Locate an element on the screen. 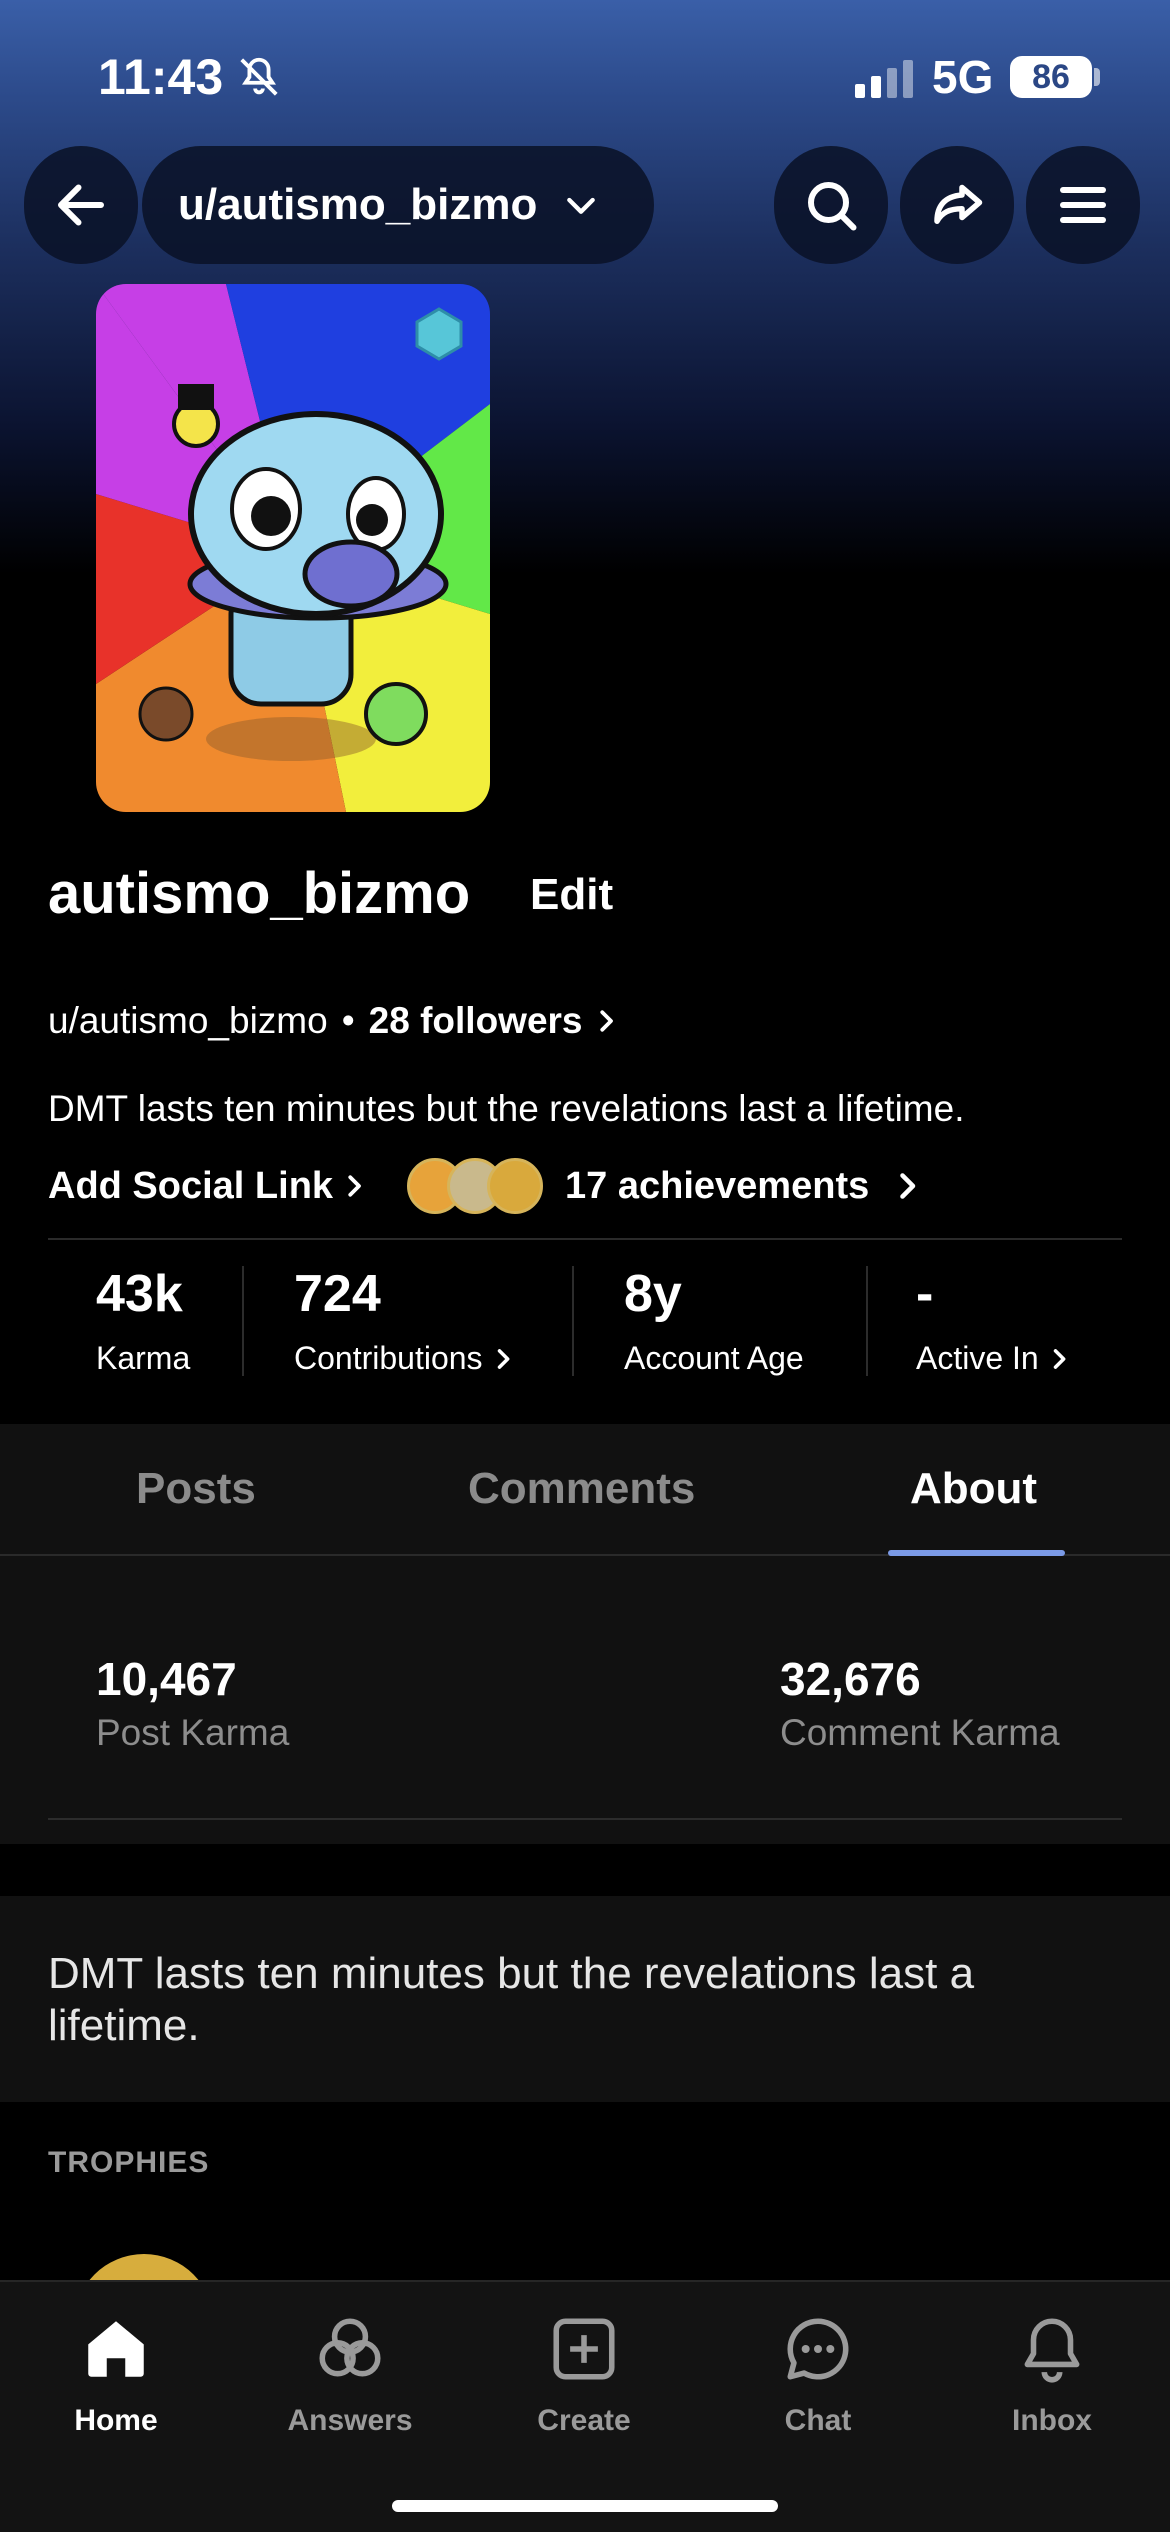  nav-label: Chat is located at coordinates (818, 2420).